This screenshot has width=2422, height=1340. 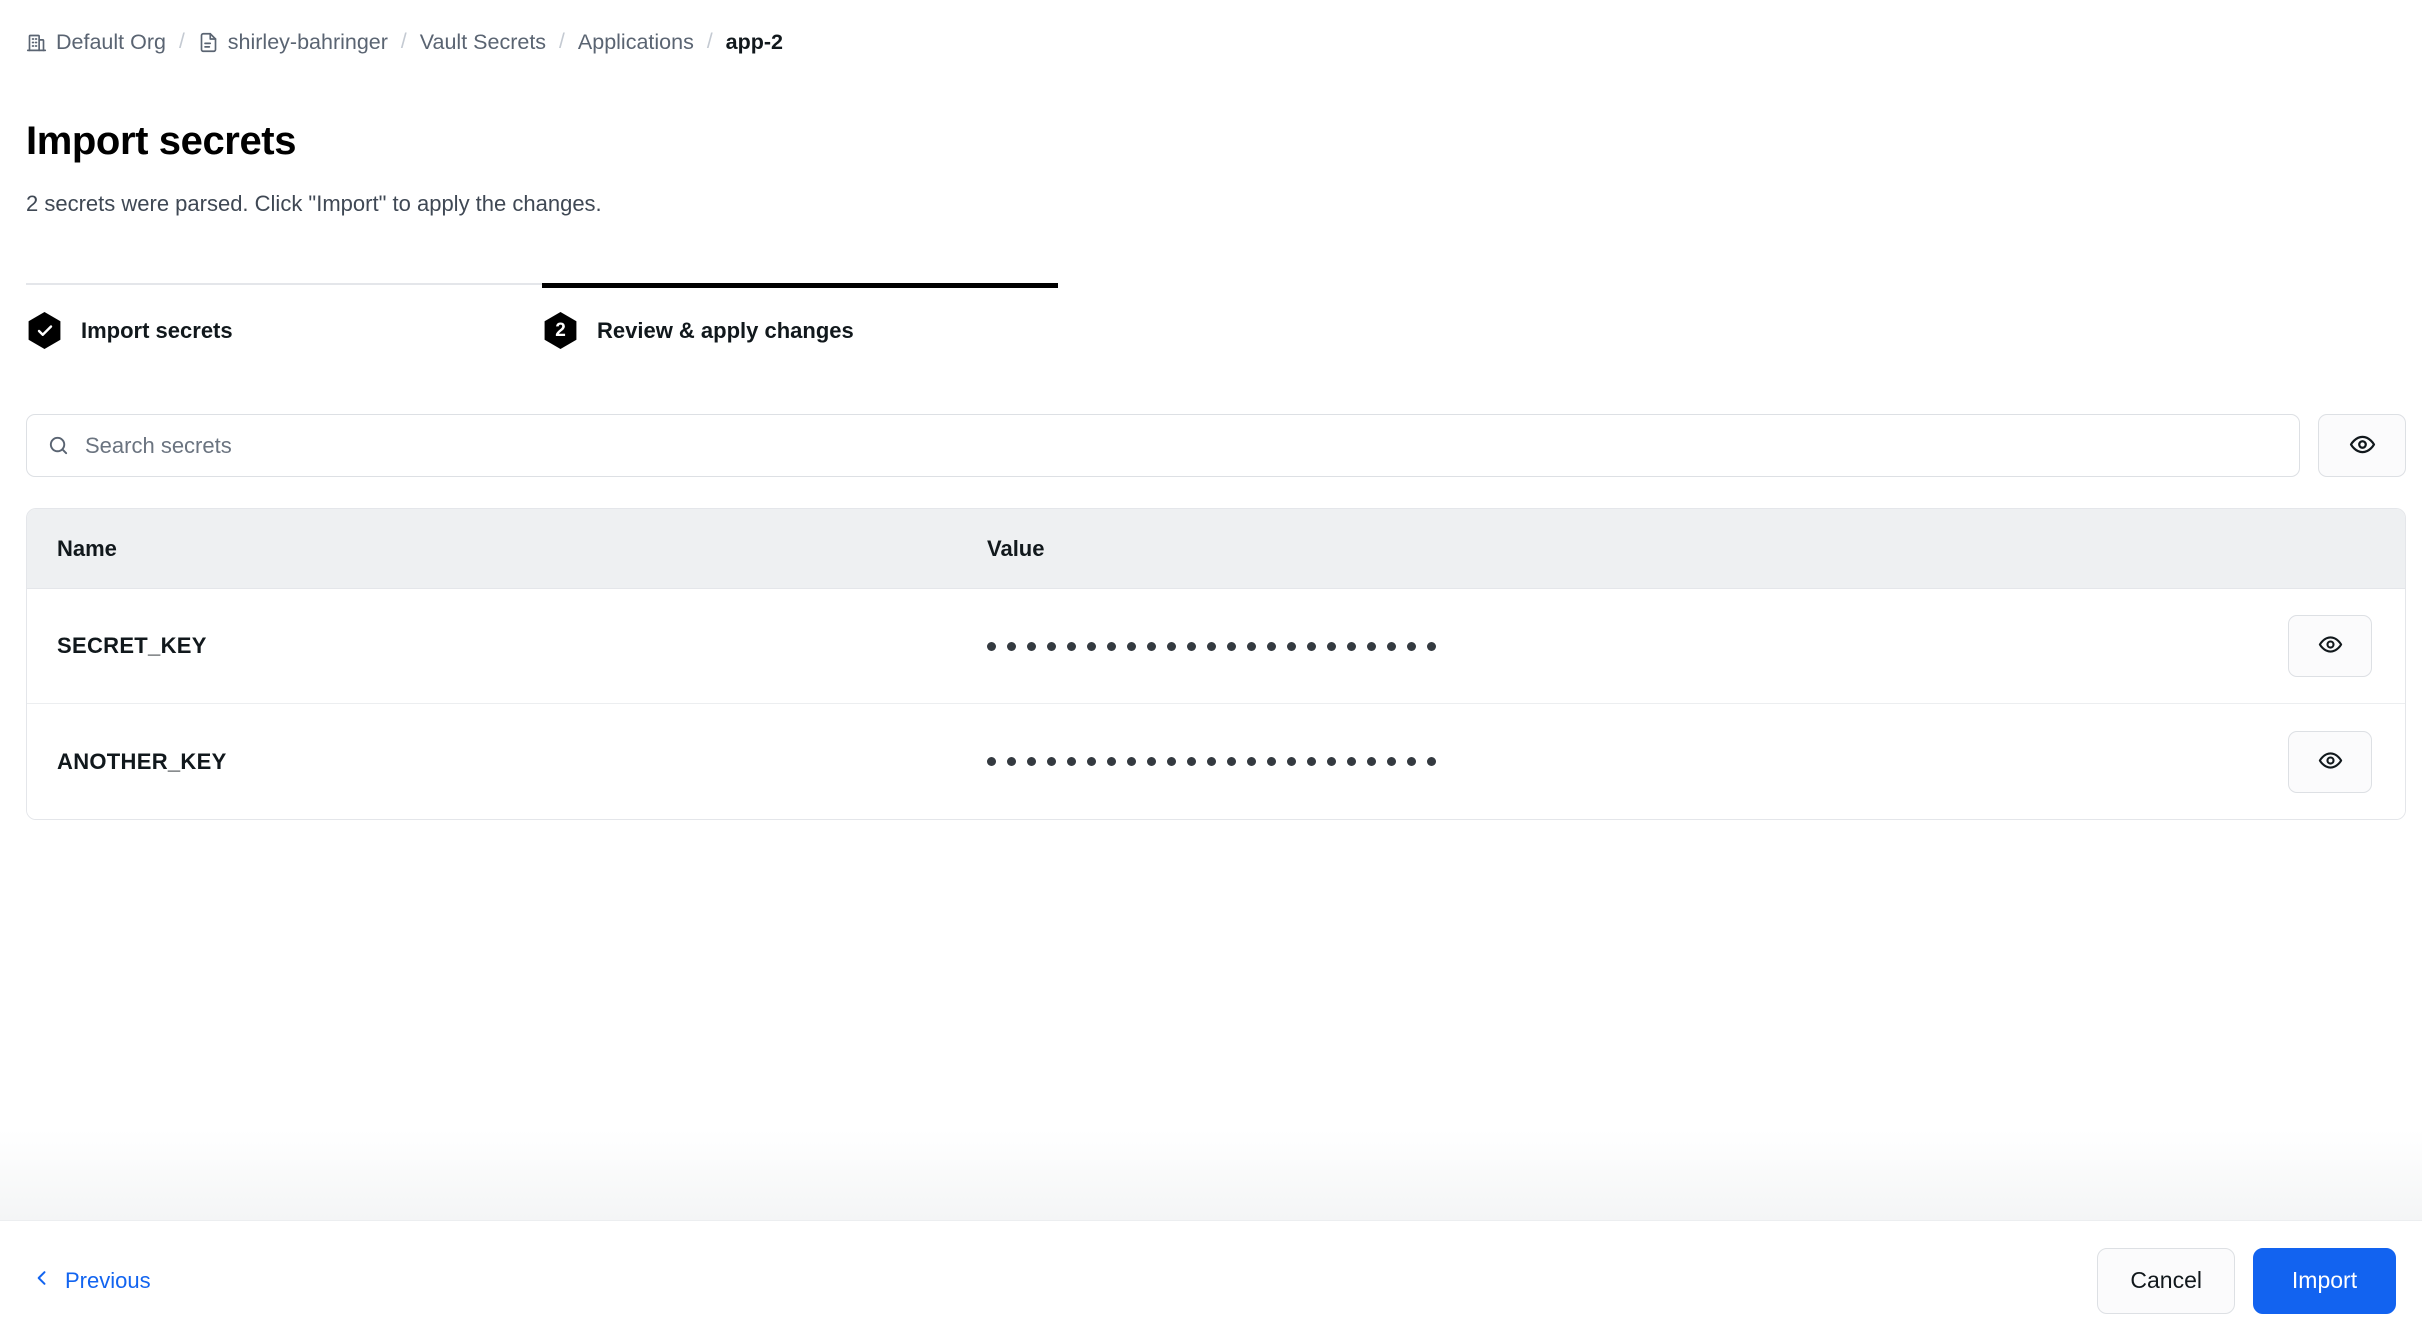 What do you see at coordinates (1211, 1280) in the screenshot?
I see `footer-bar: Previous Cancel Import` at bounding box center [1211, 1280].